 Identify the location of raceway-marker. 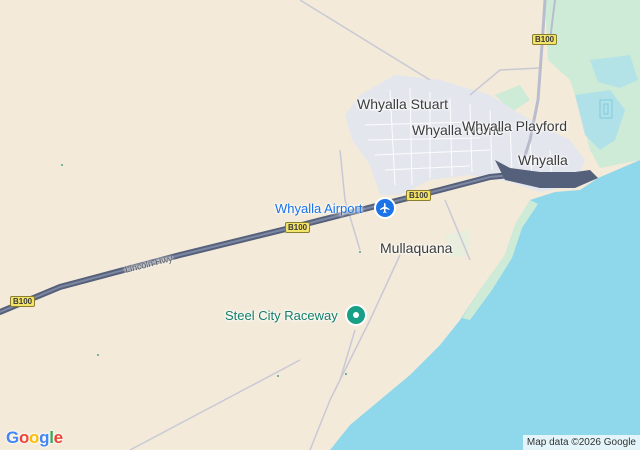
(356, 315).